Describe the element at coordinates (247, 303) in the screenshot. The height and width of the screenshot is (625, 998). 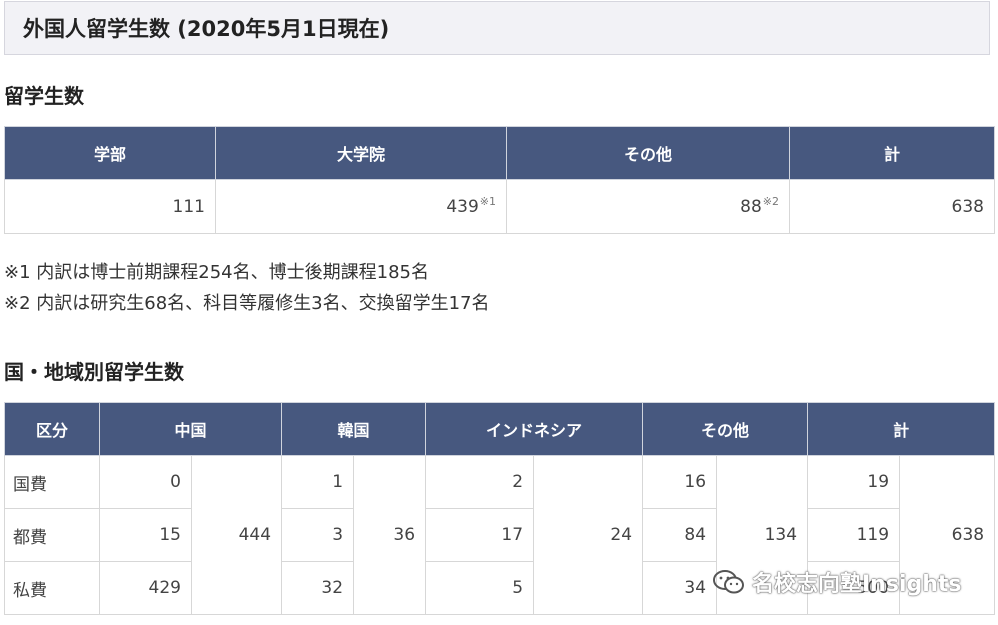
I see `footnote-2: ※2 内訳は研究生68名、科目等履修生3名、交換留学生17名` at that location.